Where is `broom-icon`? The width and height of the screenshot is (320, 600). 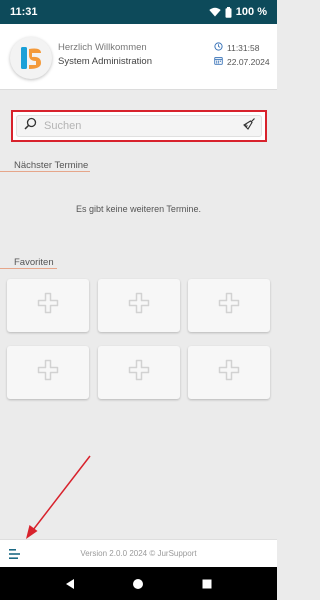 broom-icon is located at coordinates (249, 126).